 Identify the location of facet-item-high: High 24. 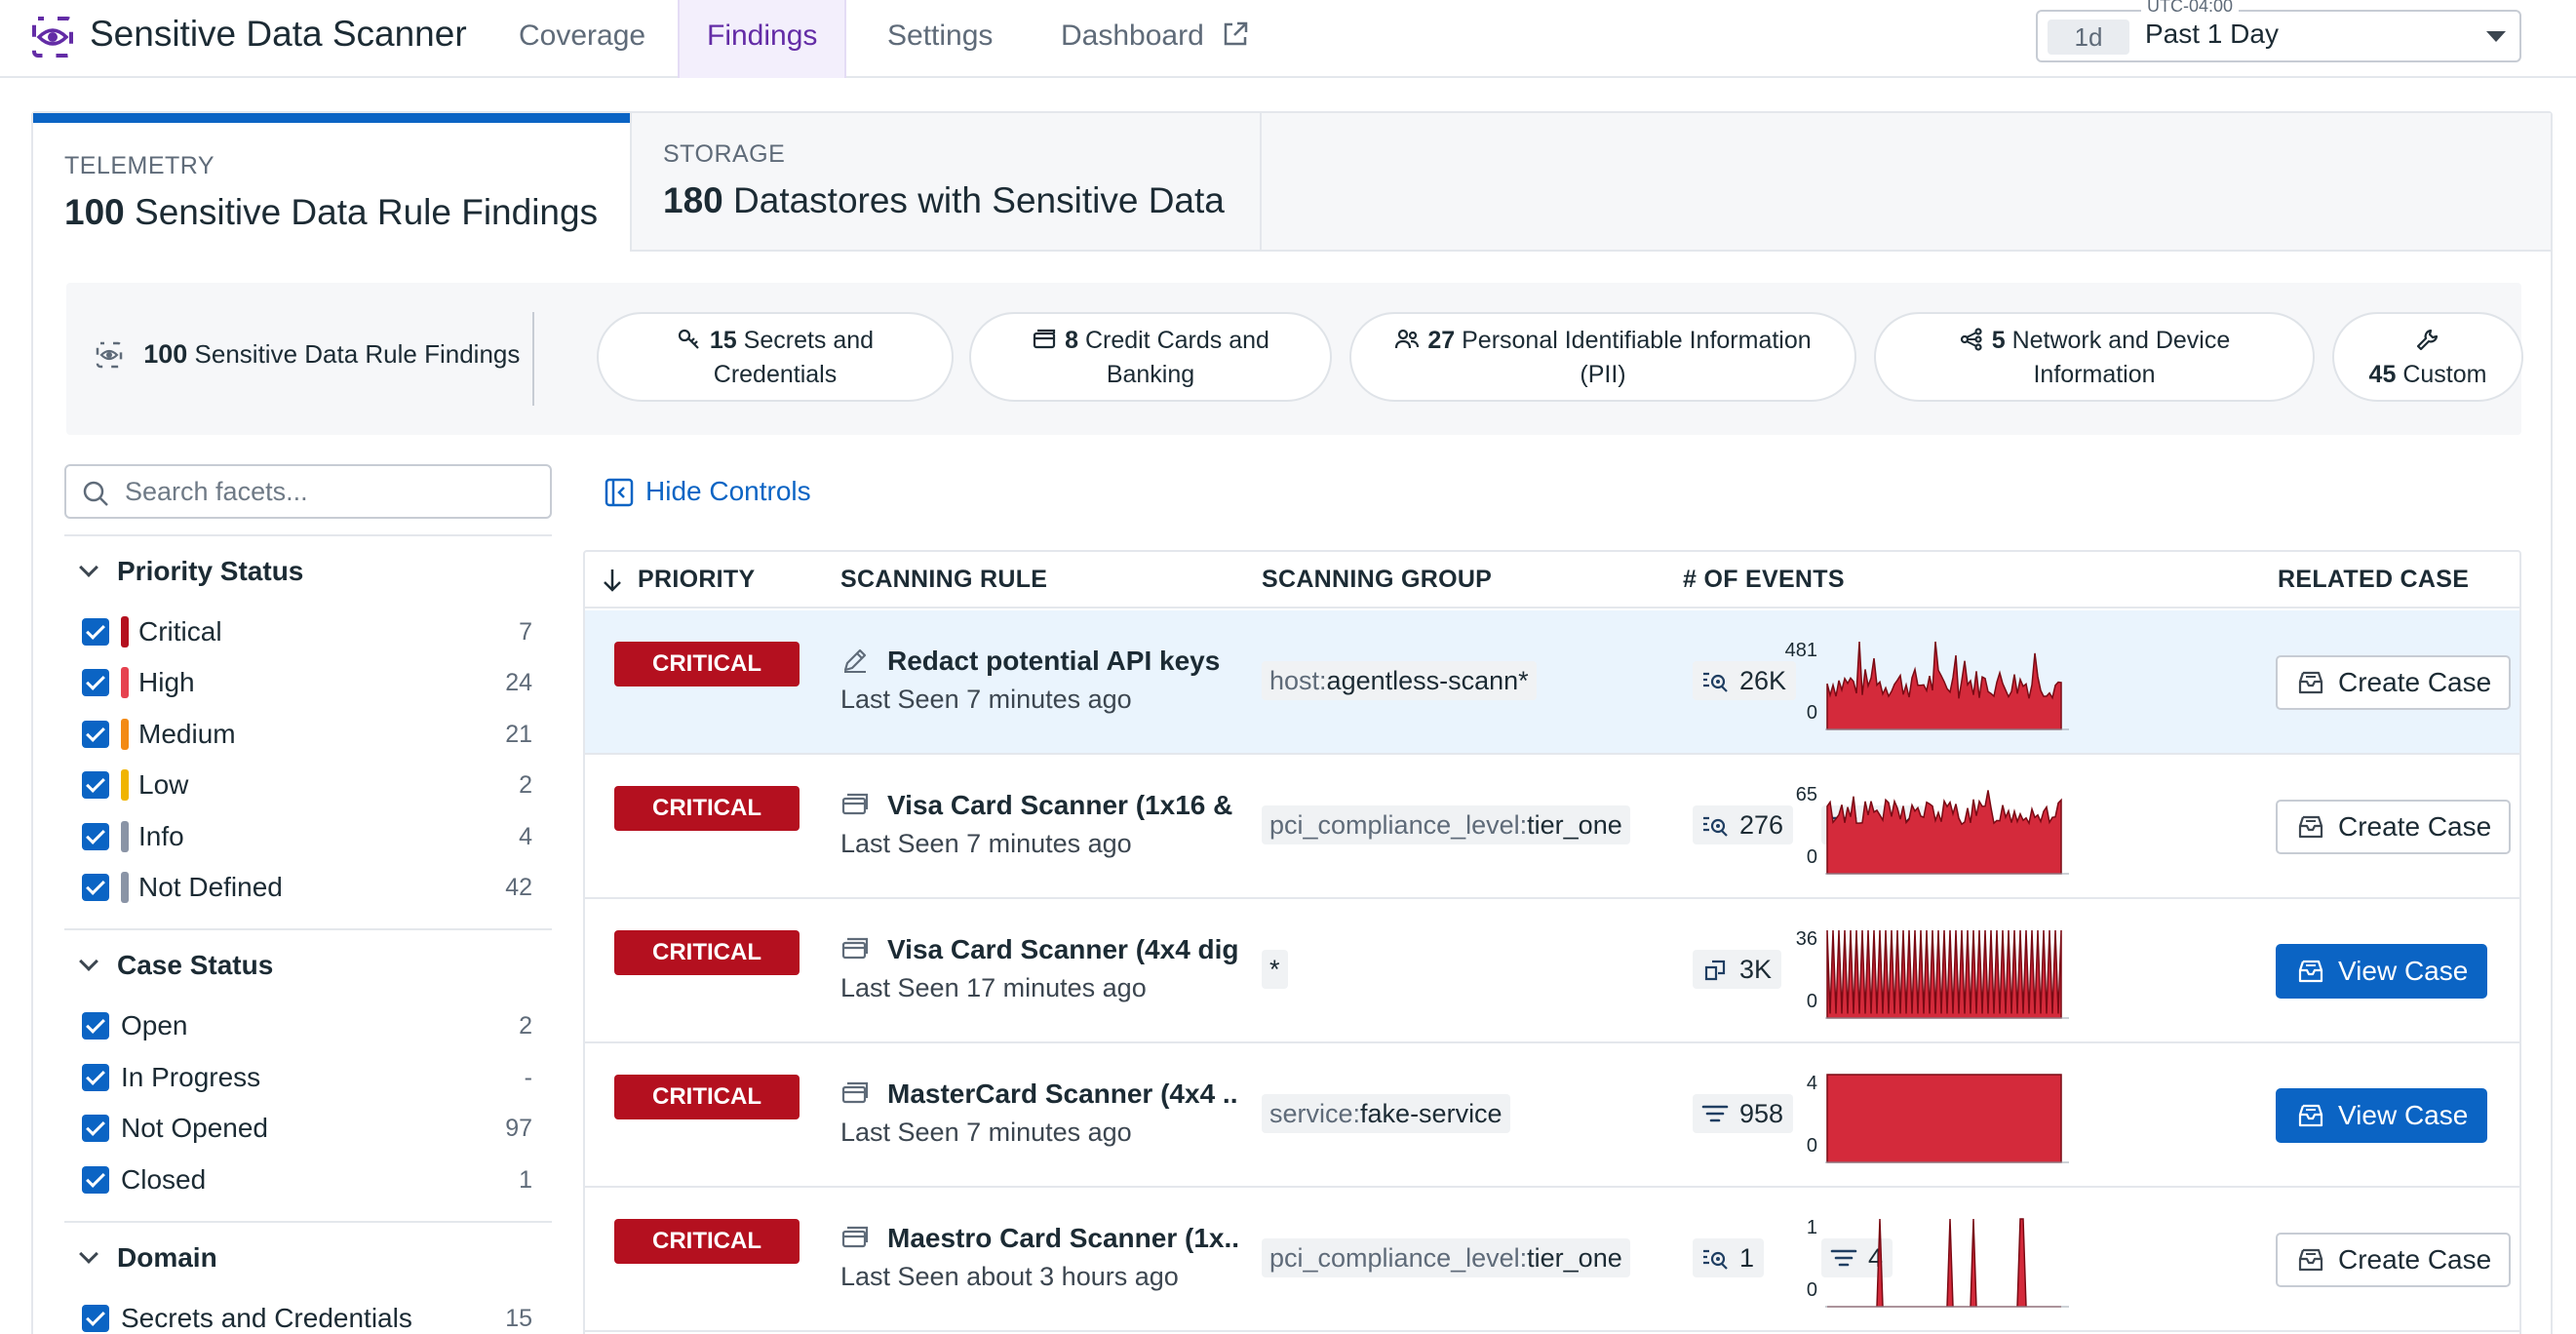
(307, 682).